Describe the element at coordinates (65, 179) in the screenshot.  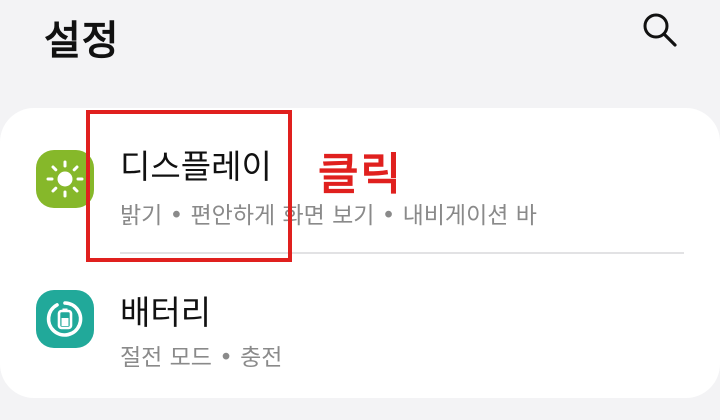
I see `sun-icon` at that location.